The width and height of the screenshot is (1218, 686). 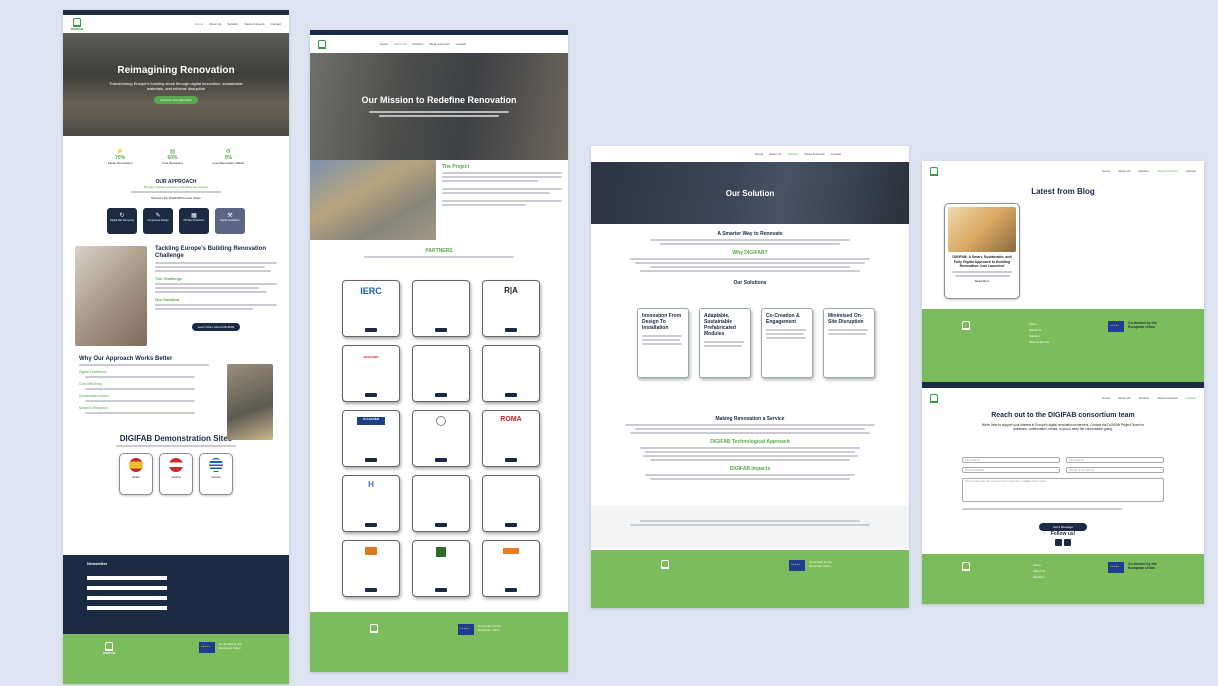 I want to click on process-step: ✎ Component Design, so click(x=158, y=221).